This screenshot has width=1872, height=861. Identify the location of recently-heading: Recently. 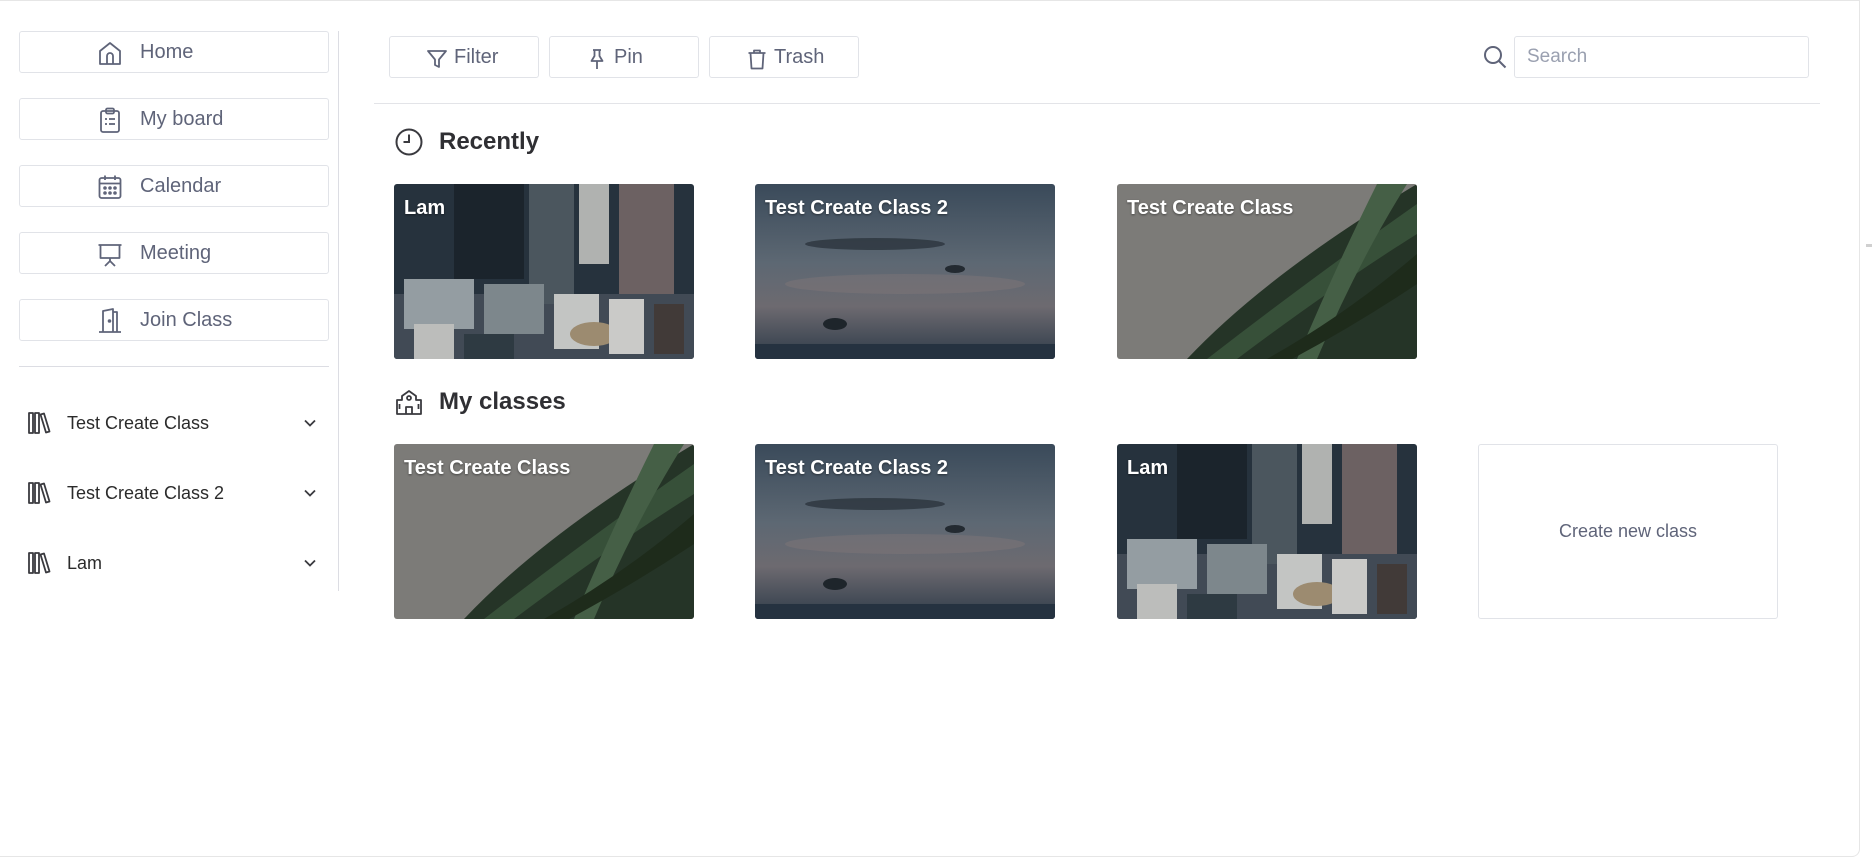
(489, 141).